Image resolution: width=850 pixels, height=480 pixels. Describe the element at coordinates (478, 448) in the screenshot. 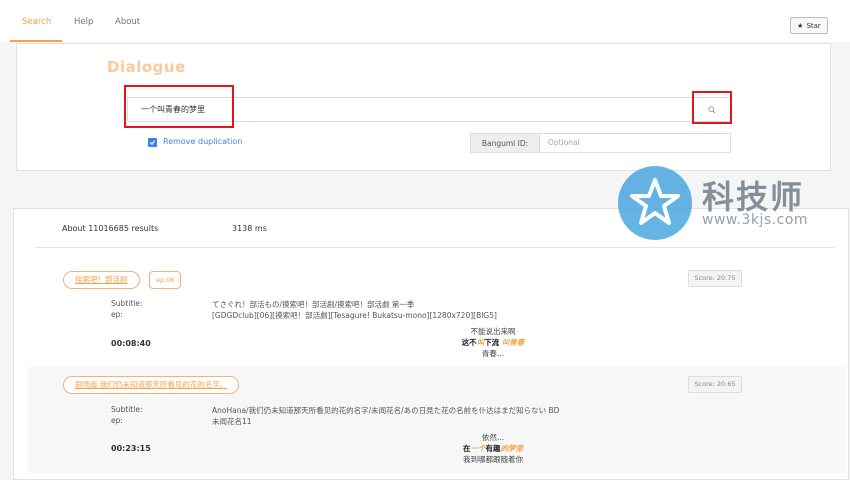

I see `context-highlight: 一个` at that location.